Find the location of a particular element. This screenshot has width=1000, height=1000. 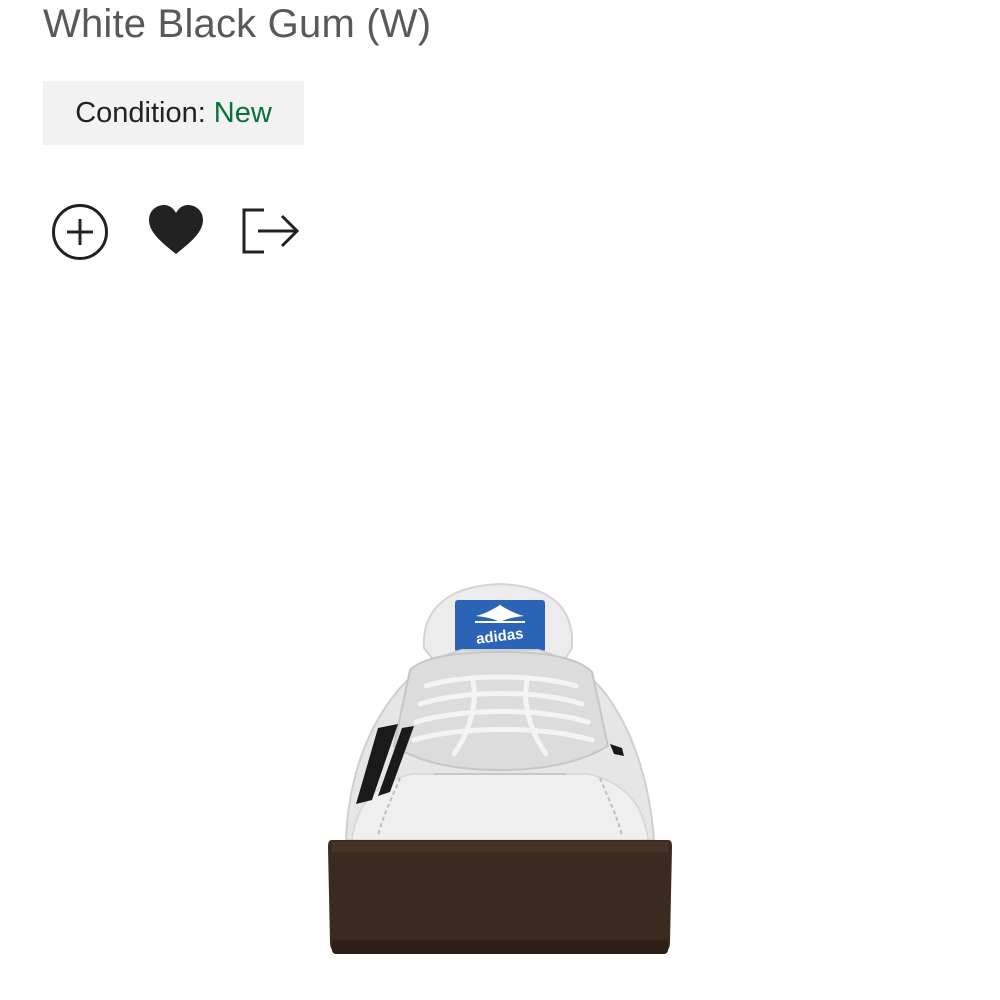

condition-label: Condition: is located at coordinates (140, 112).